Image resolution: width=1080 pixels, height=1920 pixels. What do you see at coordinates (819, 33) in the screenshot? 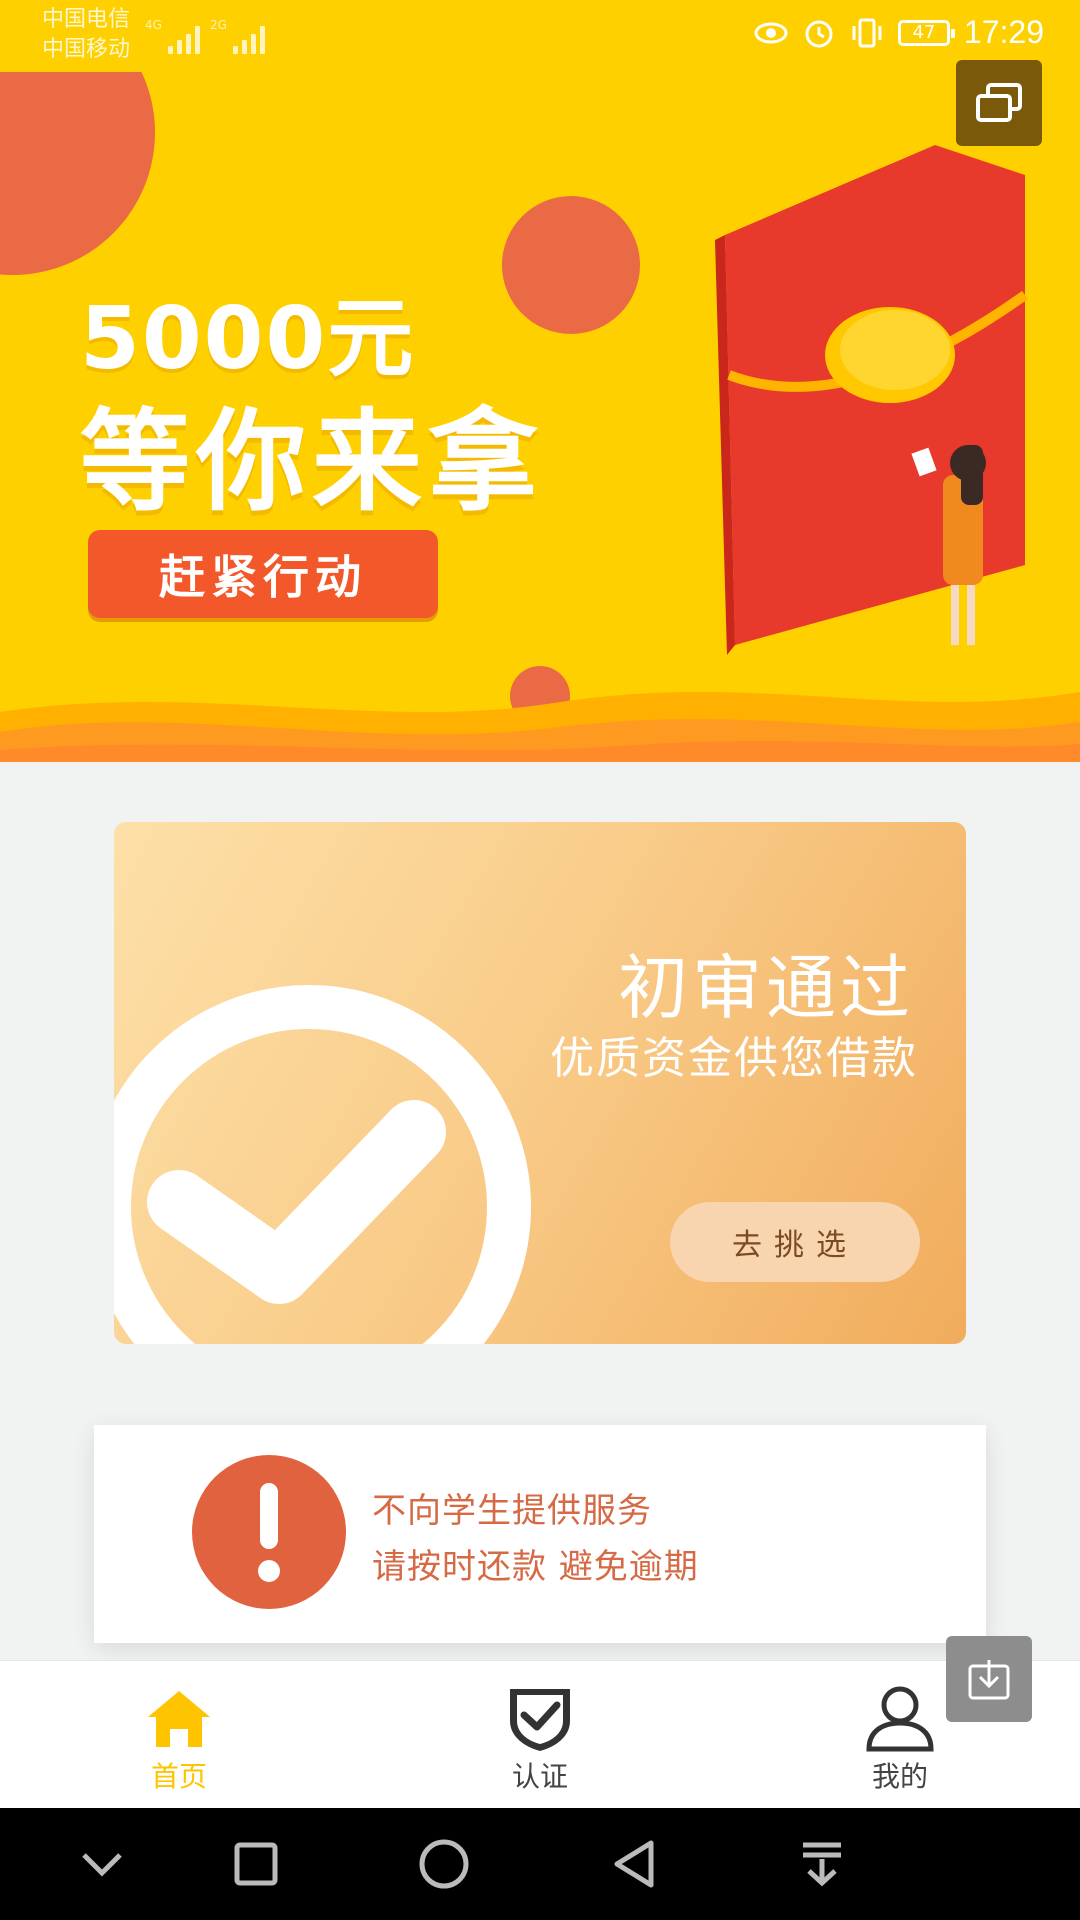
I see `alarm-icon` at bounding box center [819, 33].